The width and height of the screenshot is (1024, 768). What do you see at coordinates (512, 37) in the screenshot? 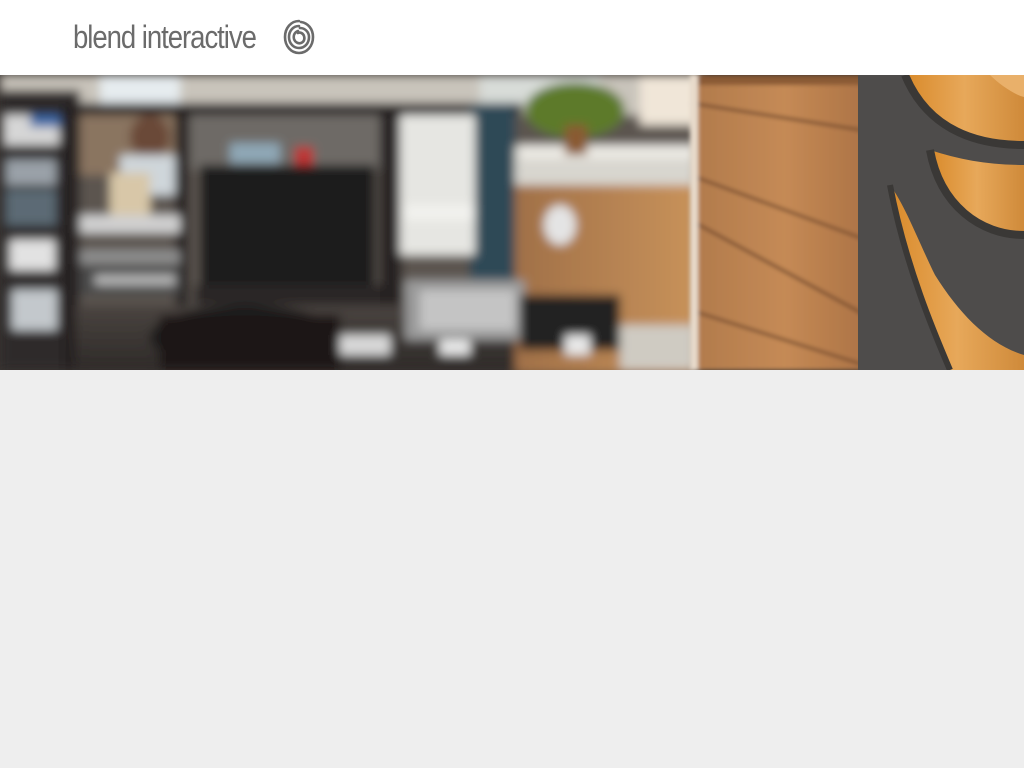
I see `site-header: blend interactive` at bounding box center [512, 37].